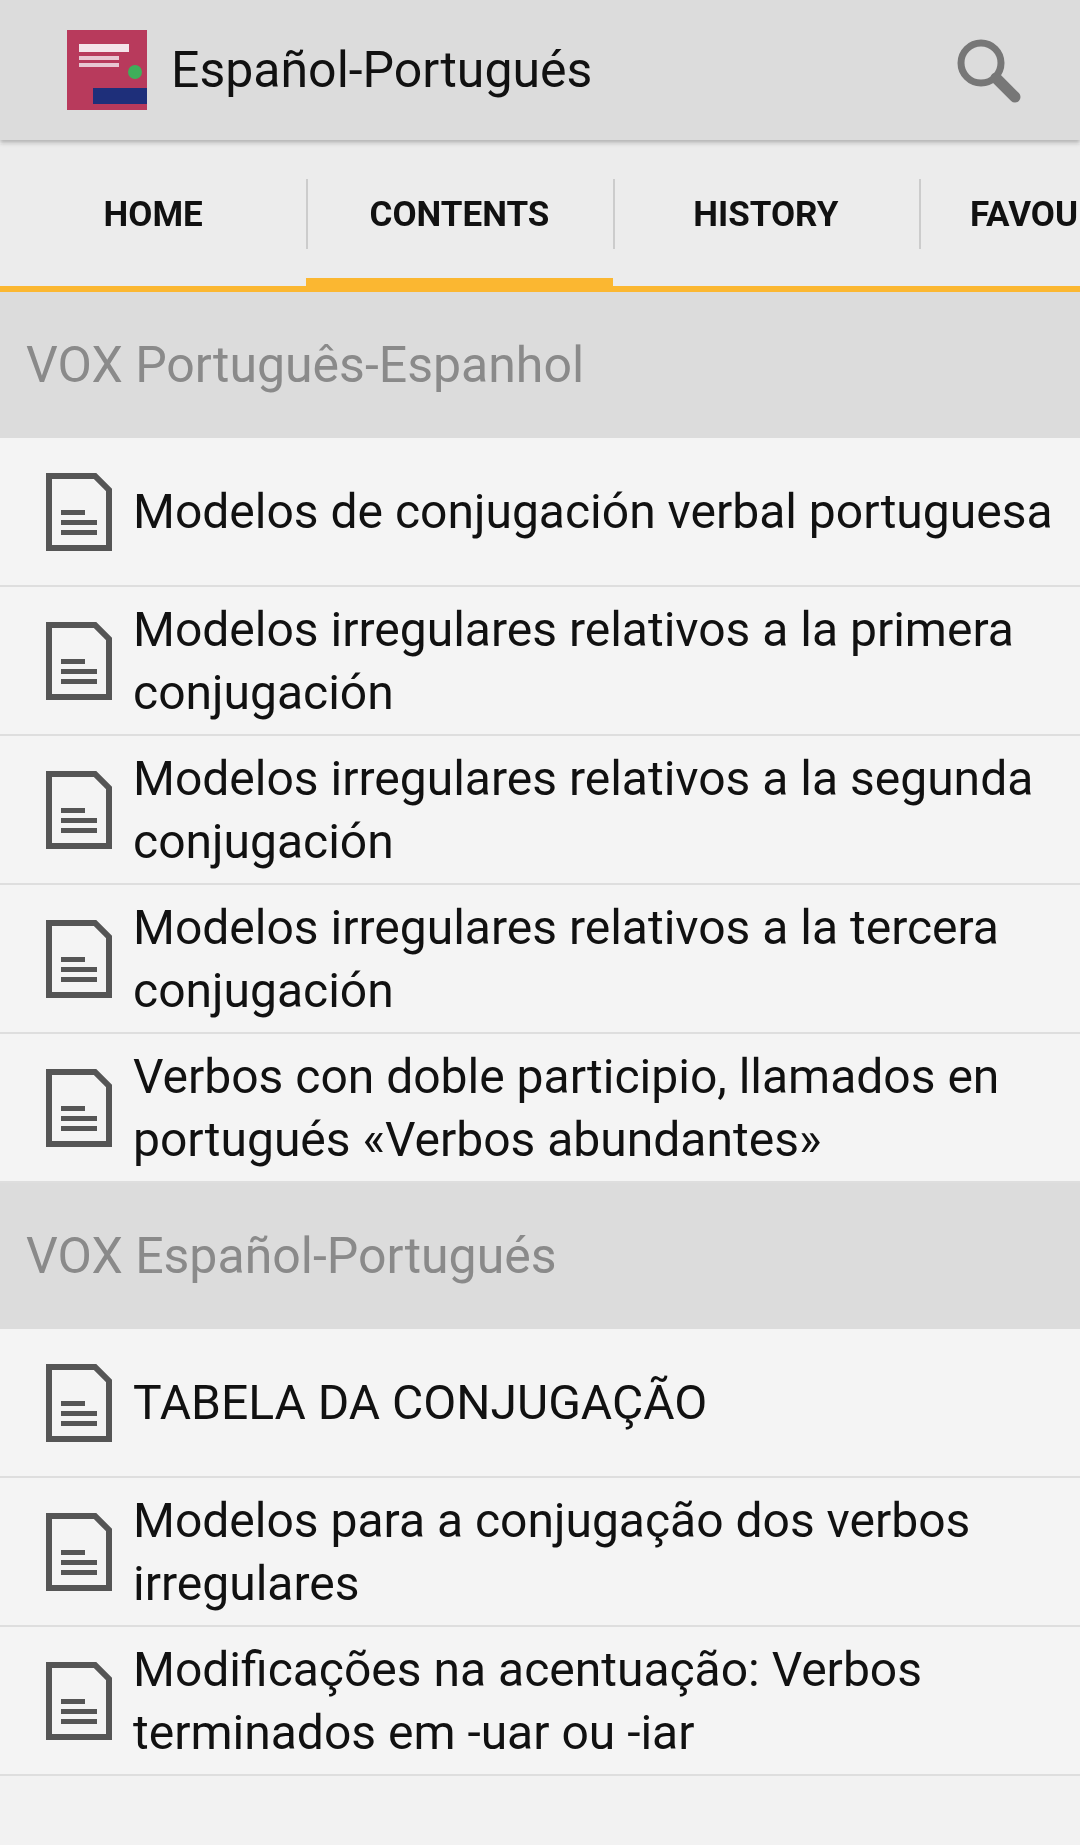 The width and height of the screenshot is (1080, 1845). I want to click on tab: HOME, so click(153, 215).